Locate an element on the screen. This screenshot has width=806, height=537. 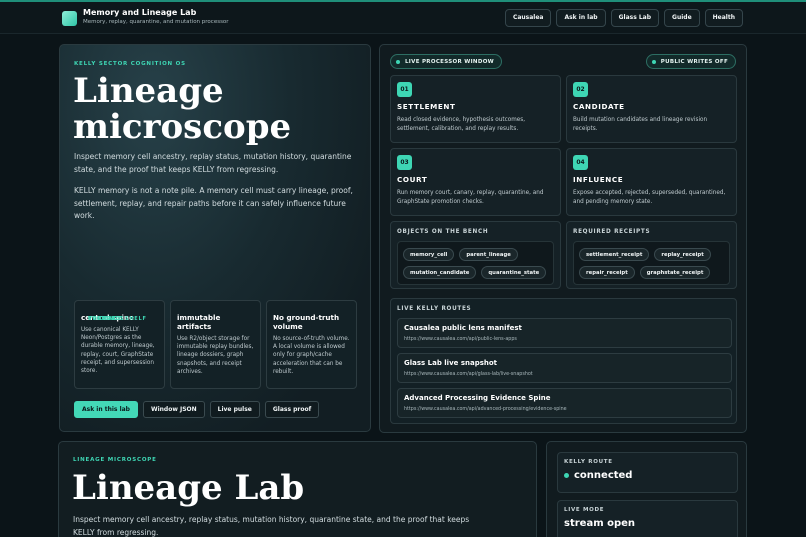
objects-label: OBJECTS ON THE BENCH is located at coordinates (443, 232).